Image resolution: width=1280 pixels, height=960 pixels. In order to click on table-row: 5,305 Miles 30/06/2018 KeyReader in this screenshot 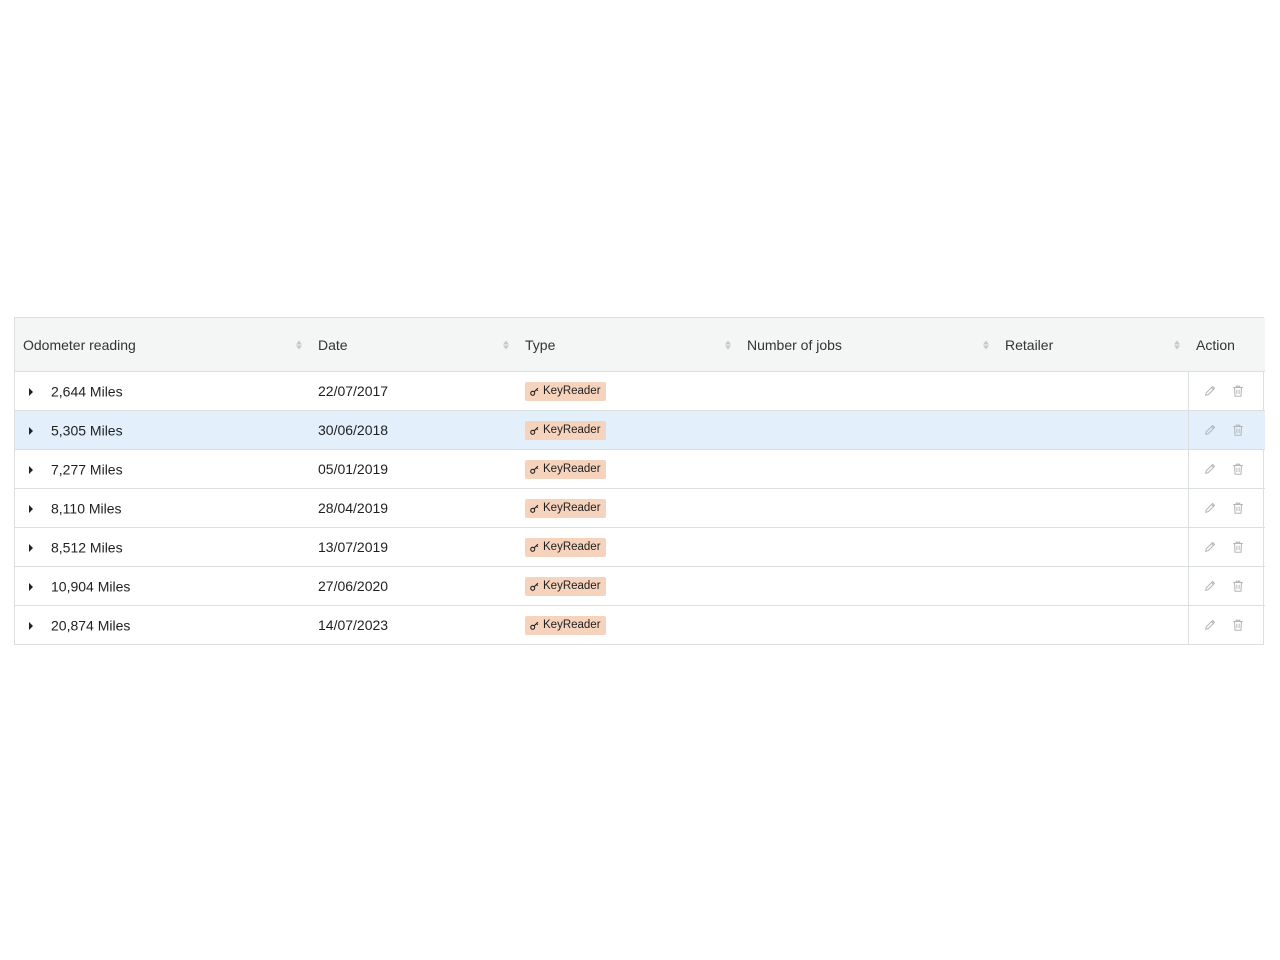, I will do `click(640, 430)`.